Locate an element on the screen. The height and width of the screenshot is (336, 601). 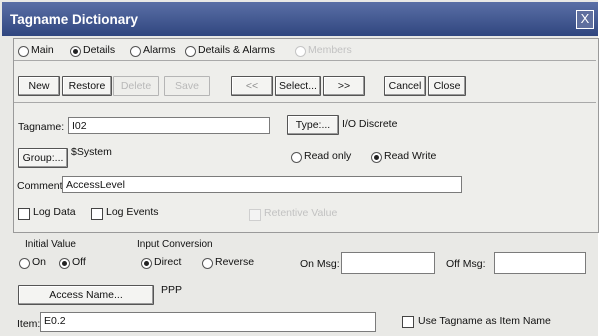
input-conversion-label: Input Conversion is located at coordinates (175, 244).